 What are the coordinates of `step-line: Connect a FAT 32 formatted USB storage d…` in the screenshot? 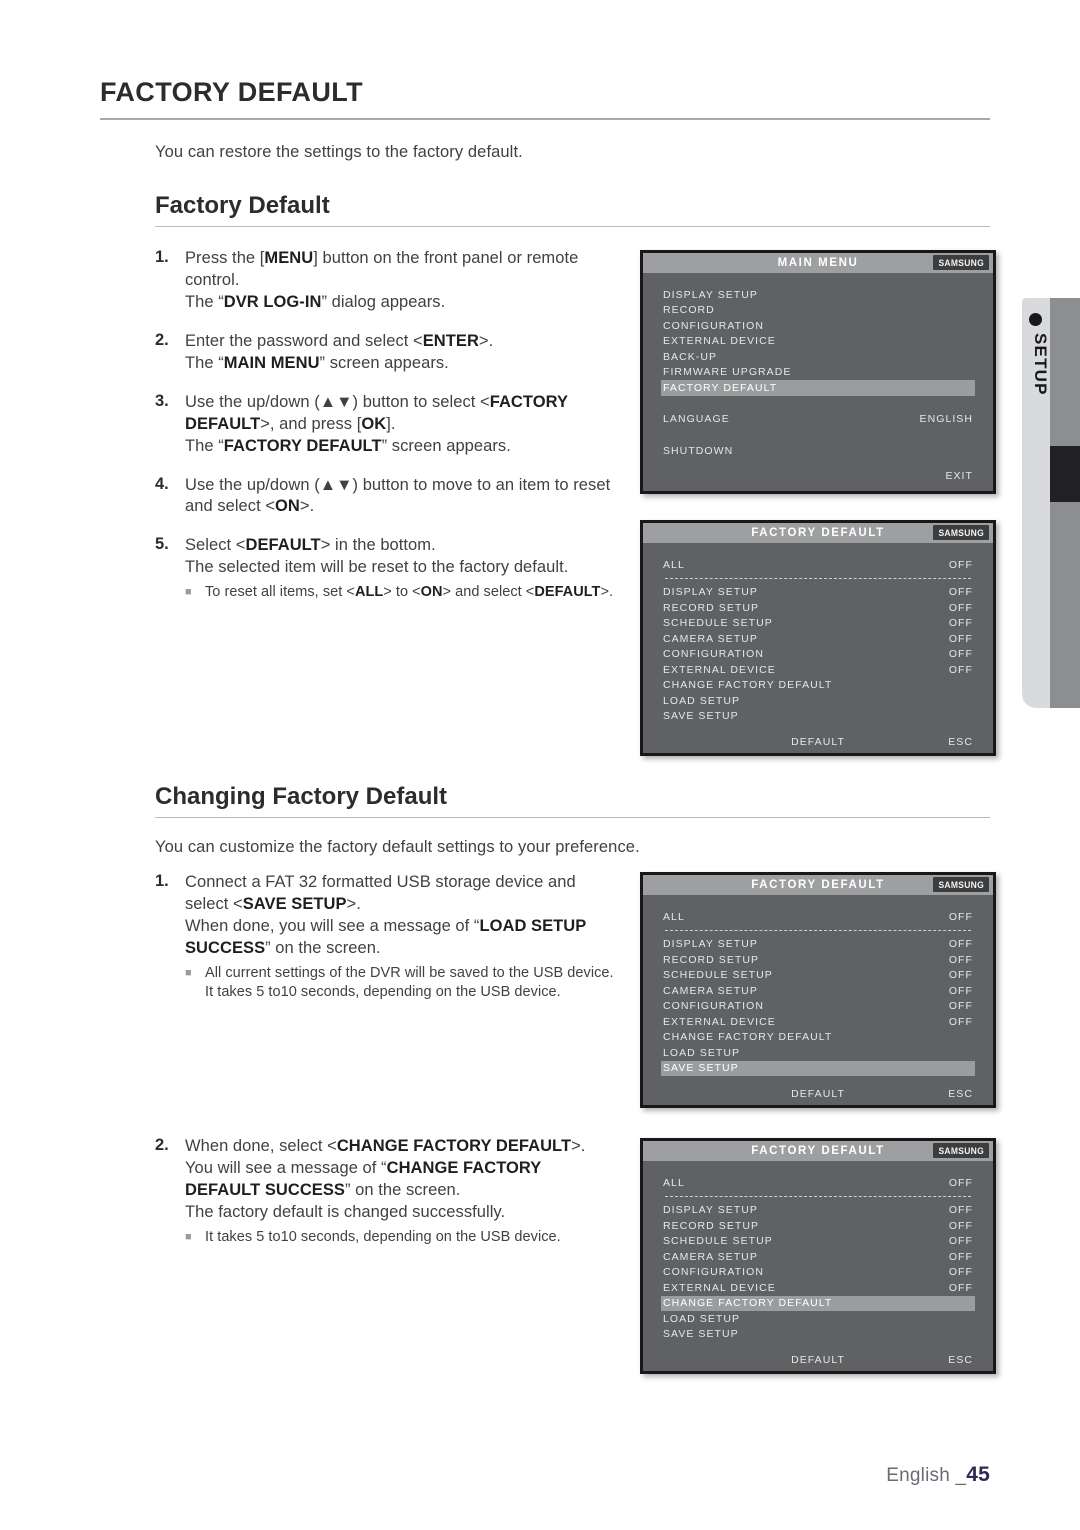 It's located at (380, 882).